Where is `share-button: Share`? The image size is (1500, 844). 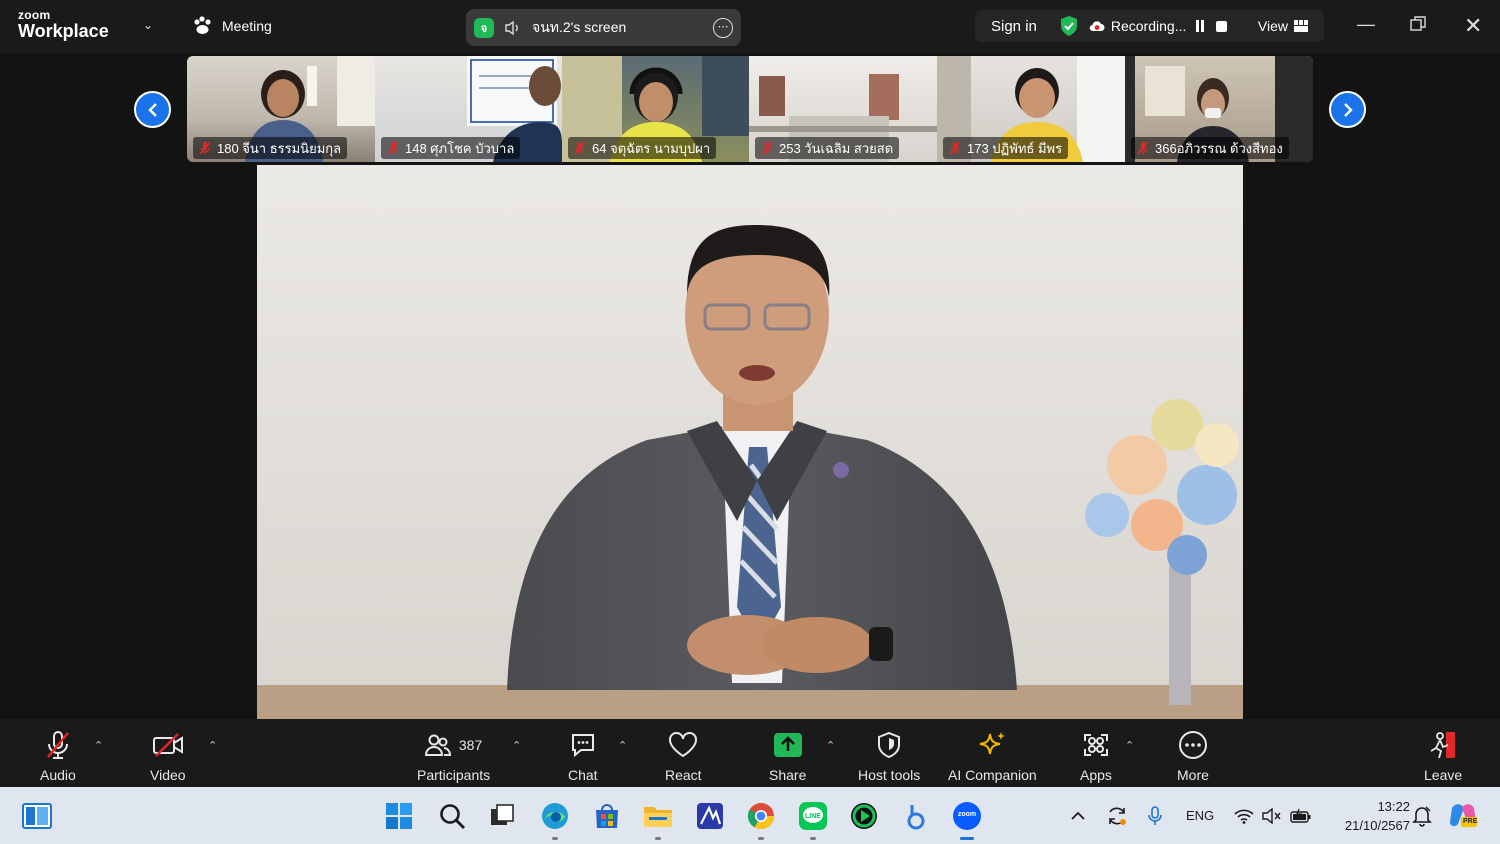
share-button: Share is located at coordinates (787, 756).